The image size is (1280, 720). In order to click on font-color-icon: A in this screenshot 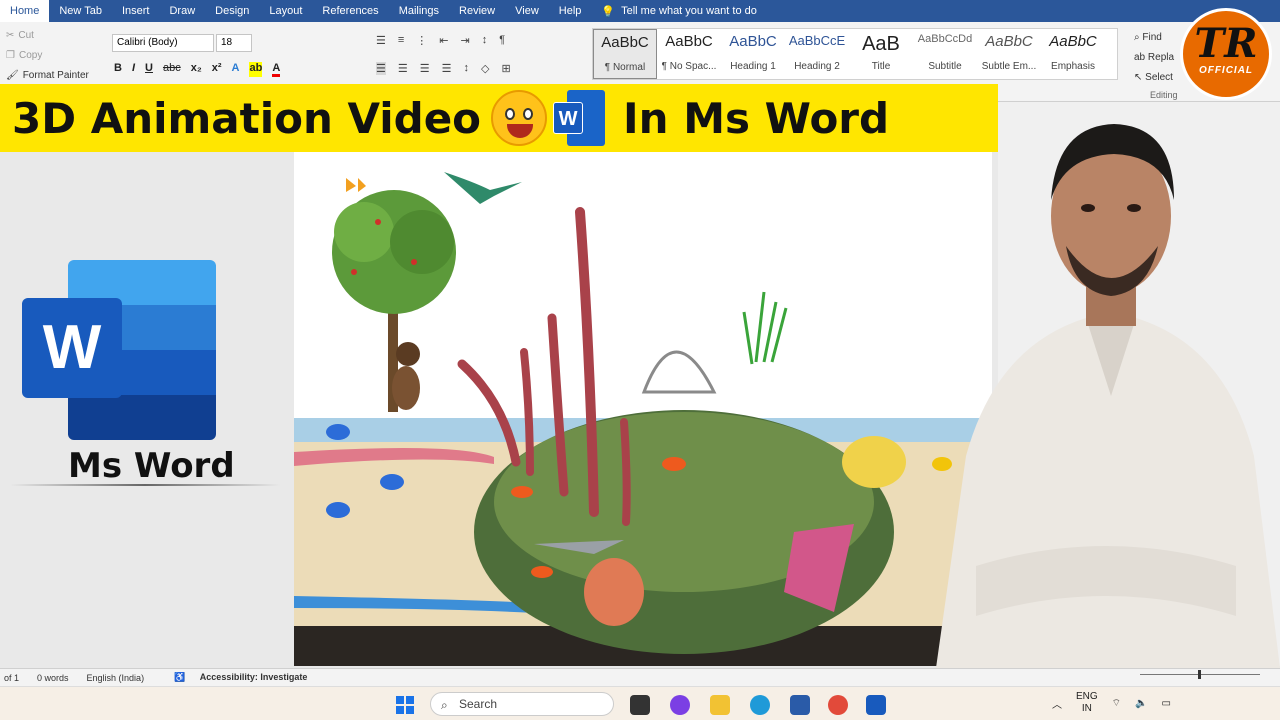, I will do `click(276, 69)`.